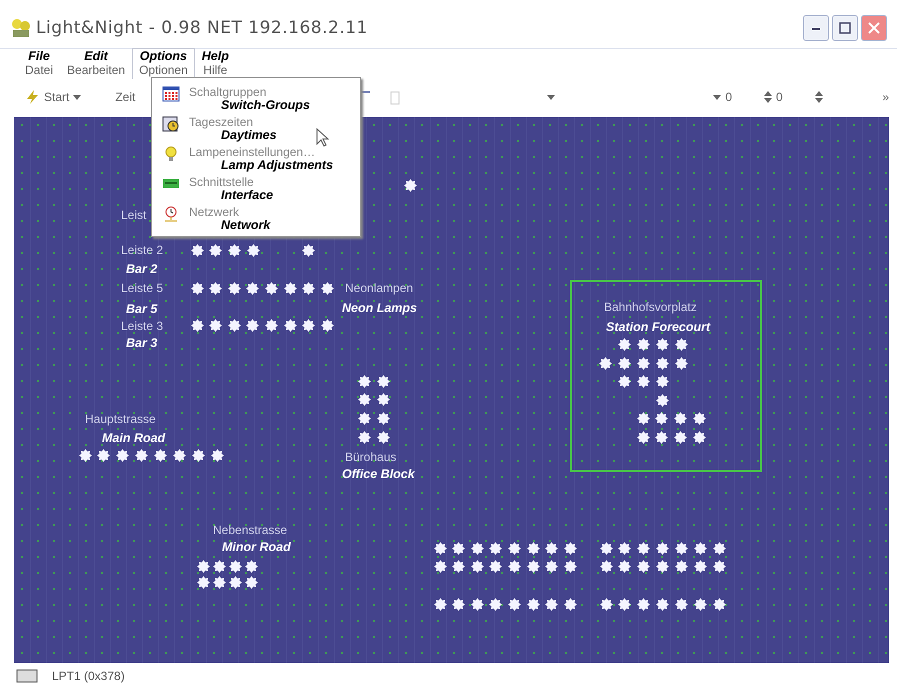 The width and height of the screenshot is (897, 689). I want to click on value-spinner: 0, so click(773, 97).